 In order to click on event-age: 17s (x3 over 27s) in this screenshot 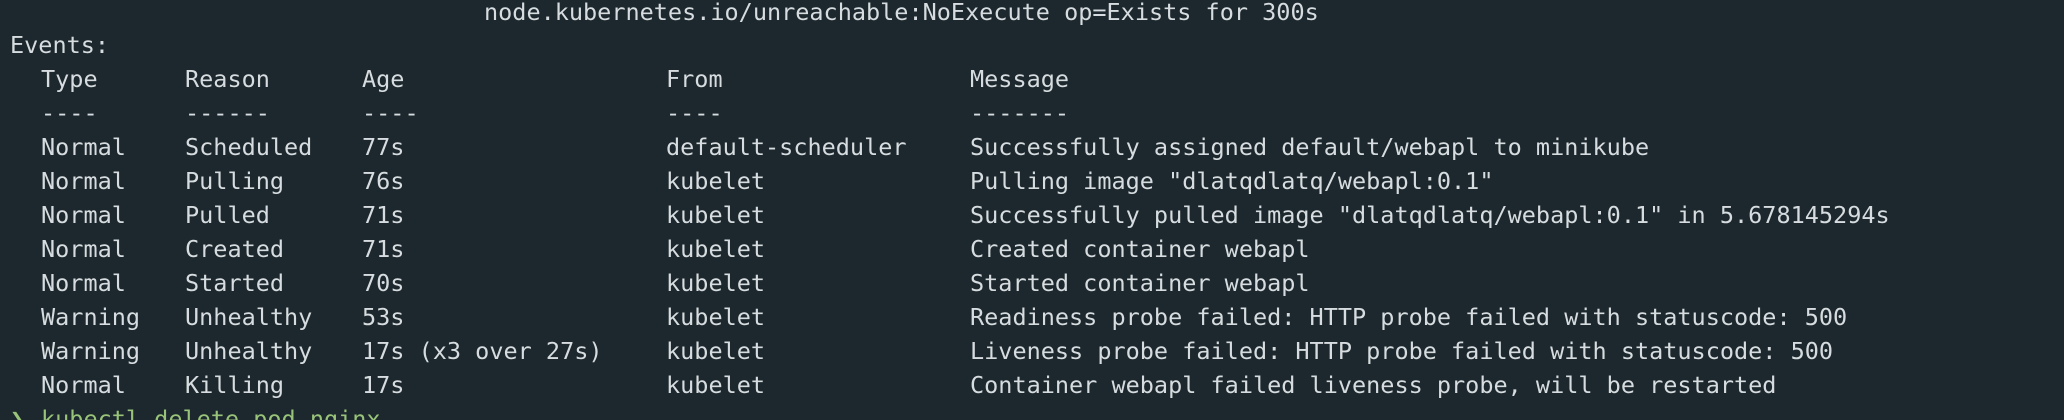, I will do `click(482, 351)`.